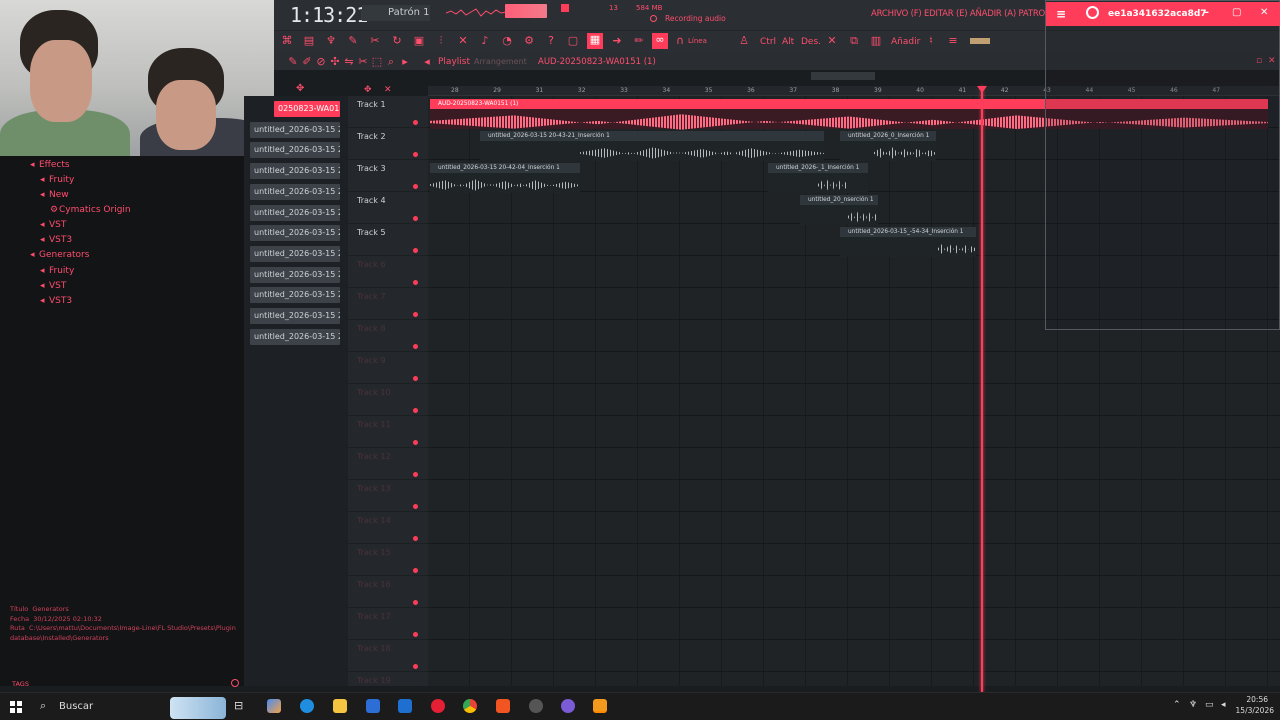 This screenshot has height=720, width=1280. Describe the element at coordinates (335, 62) in the screenshot. I see `tool-mute-icon: ✣` at that location.